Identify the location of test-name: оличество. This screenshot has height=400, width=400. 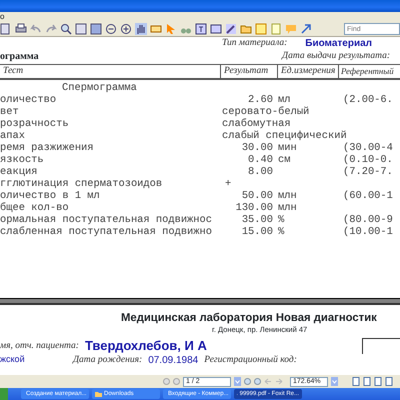
(29, 100).